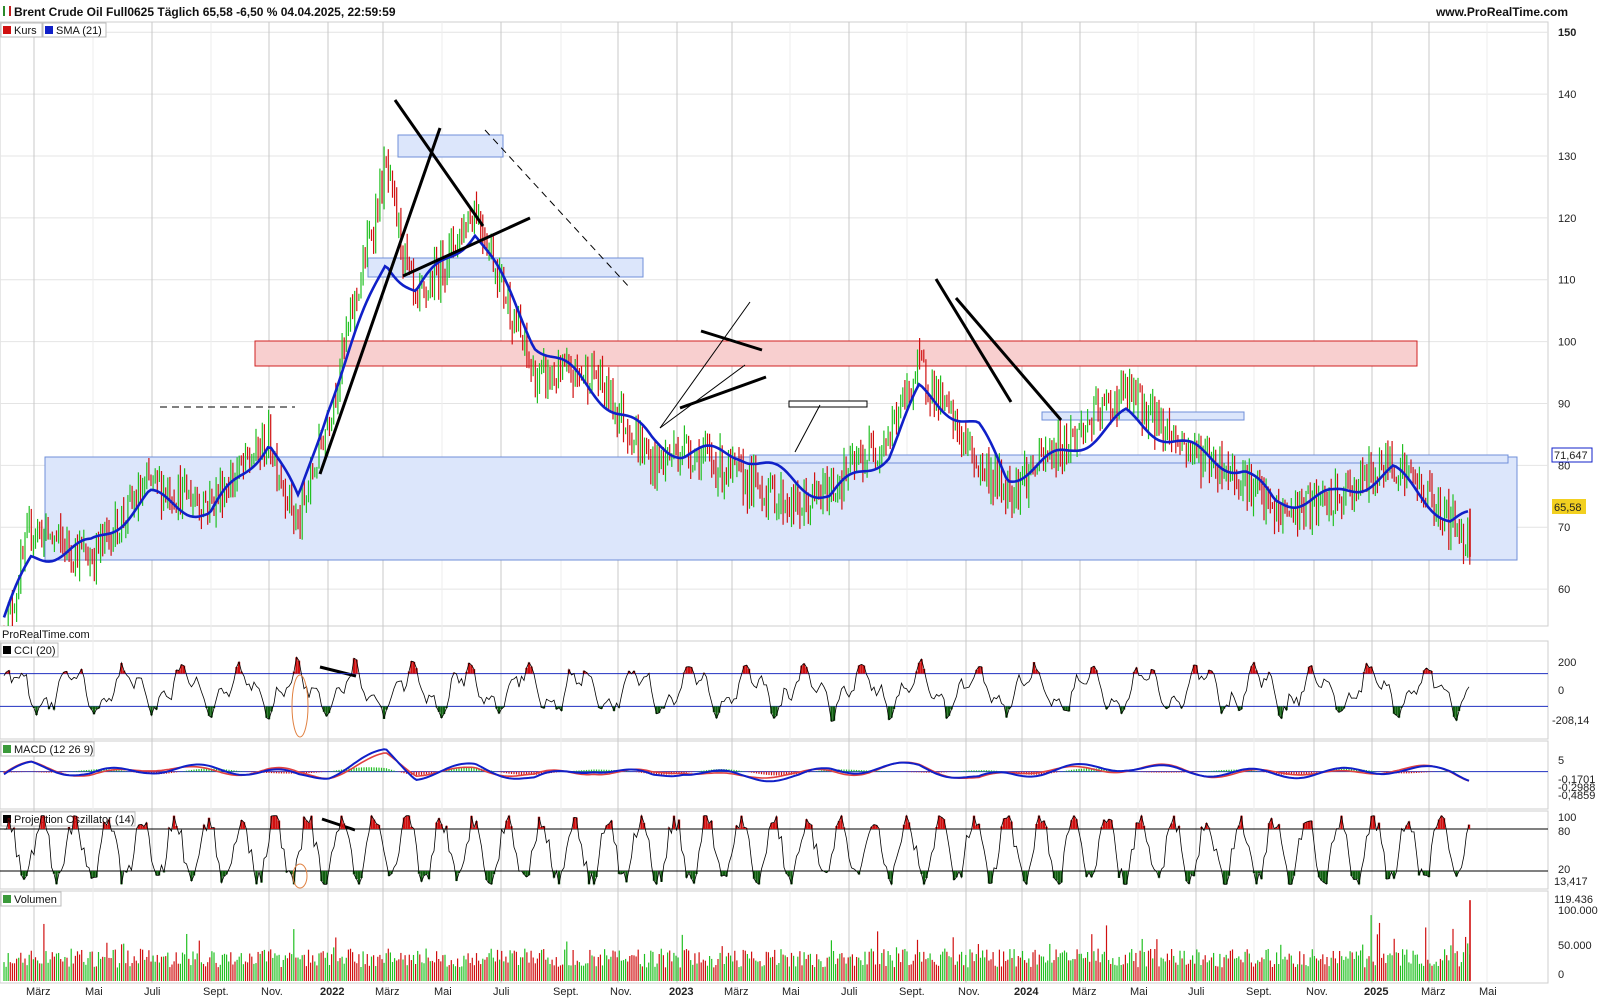 The width and height of the screenshot is (1600, 1000). I want to click on cci-line, so click(736, 689).